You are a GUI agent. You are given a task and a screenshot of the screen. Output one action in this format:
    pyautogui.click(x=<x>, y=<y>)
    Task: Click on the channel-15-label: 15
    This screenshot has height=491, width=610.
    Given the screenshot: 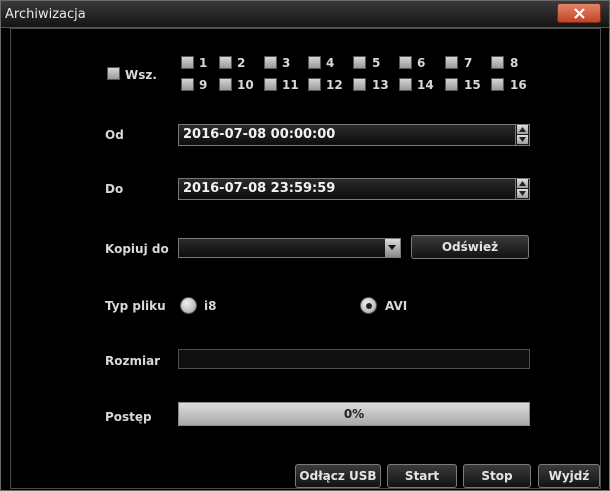 What is the action you would take?
    pyautogui.click(x=472, y=85)
    